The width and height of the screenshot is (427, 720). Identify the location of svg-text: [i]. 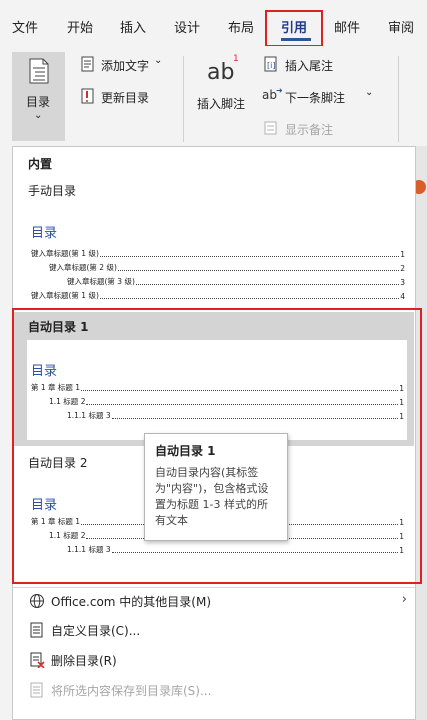
(271, 65).